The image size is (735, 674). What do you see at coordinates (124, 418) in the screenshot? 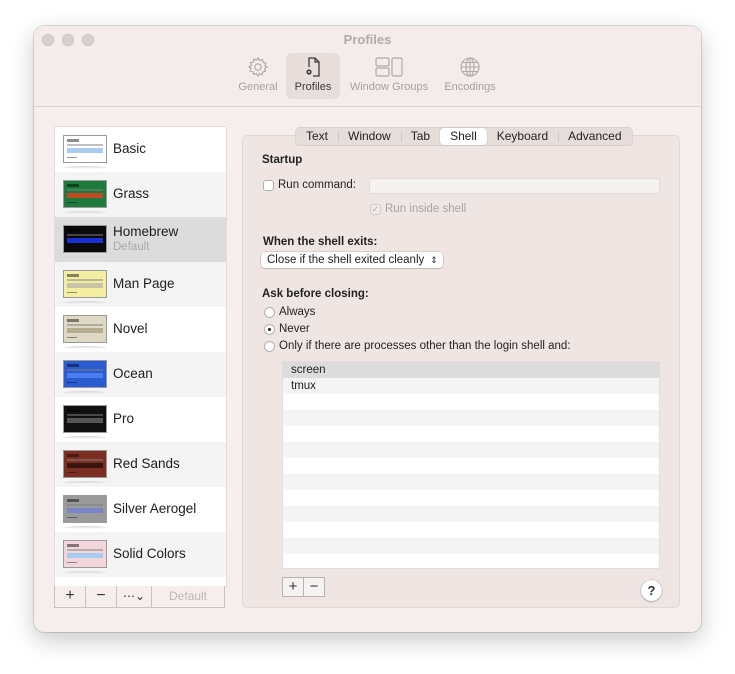
I see `profile-name: Pro` at bounding box center [124, 418].